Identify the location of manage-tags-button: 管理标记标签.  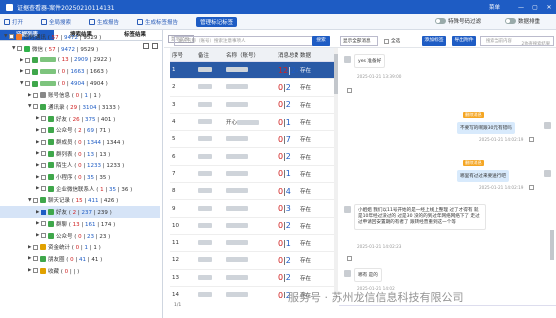
(217, 21).